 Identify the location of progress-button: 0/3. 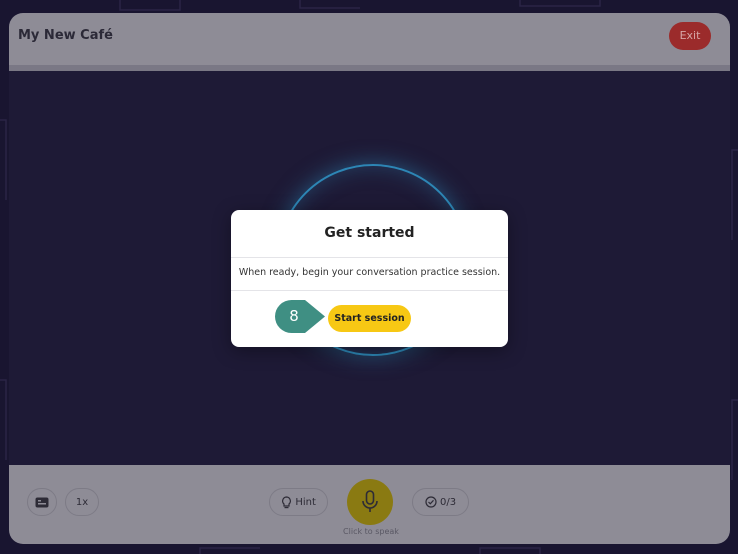
(440, 502).